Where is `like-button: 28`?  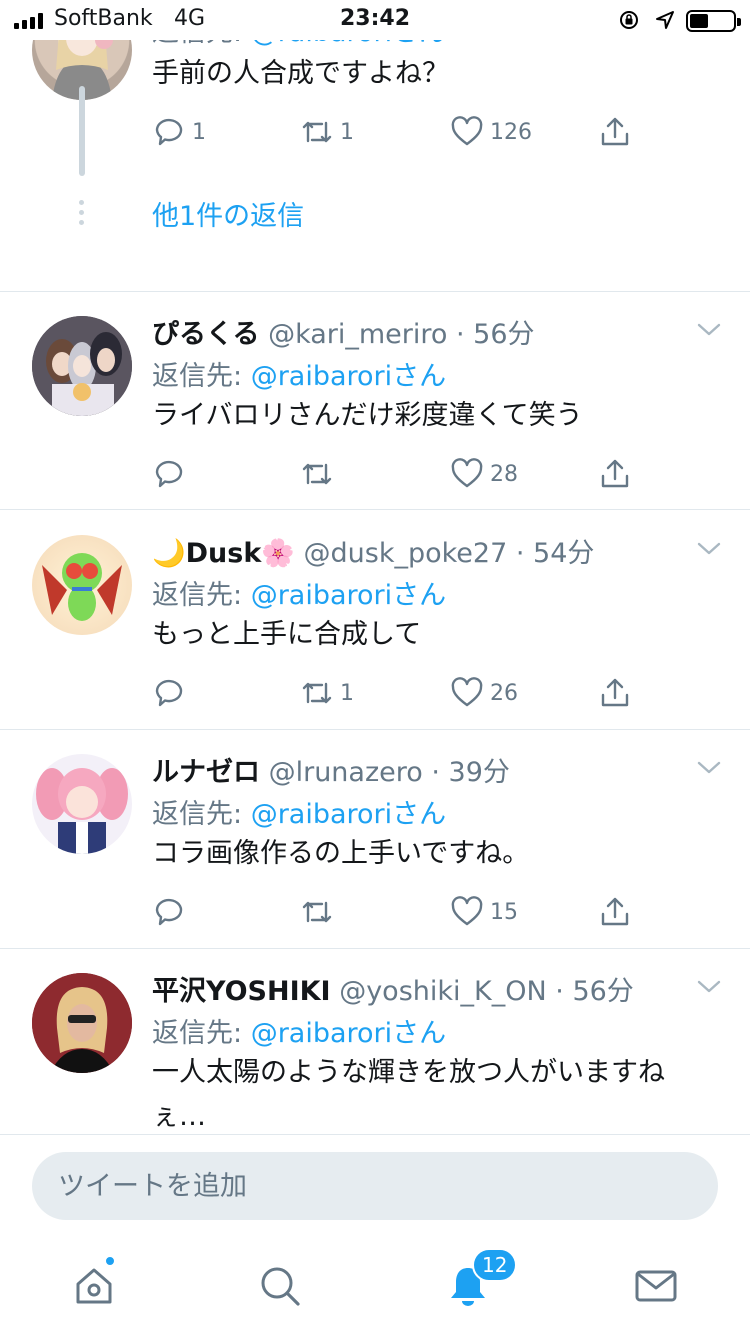 like-button: 28 is located at coordinates (484, 474).